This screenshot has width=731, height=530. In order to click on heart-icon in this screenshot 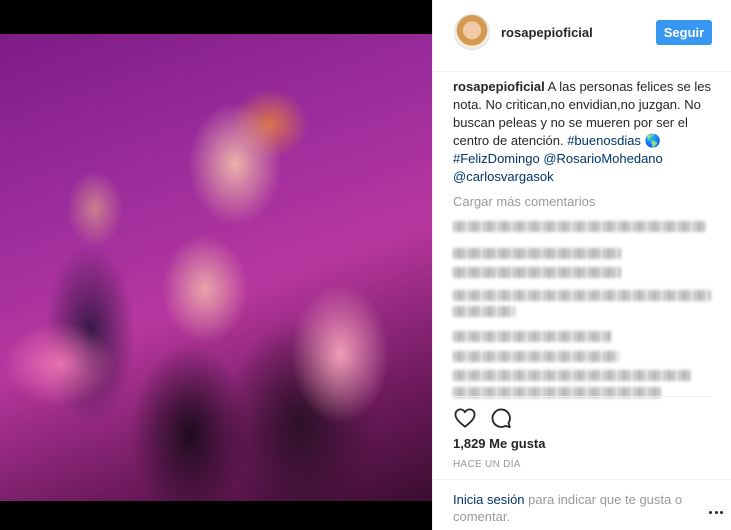, I will do `click(465, 418)`.